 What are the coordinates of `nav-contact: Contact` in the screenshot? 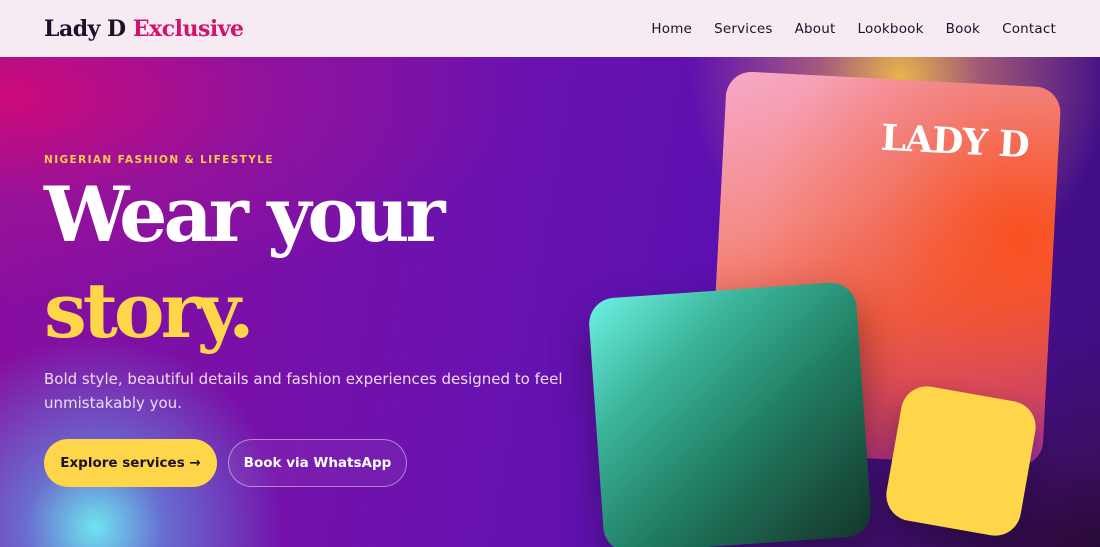 It's located at (1029, 29).